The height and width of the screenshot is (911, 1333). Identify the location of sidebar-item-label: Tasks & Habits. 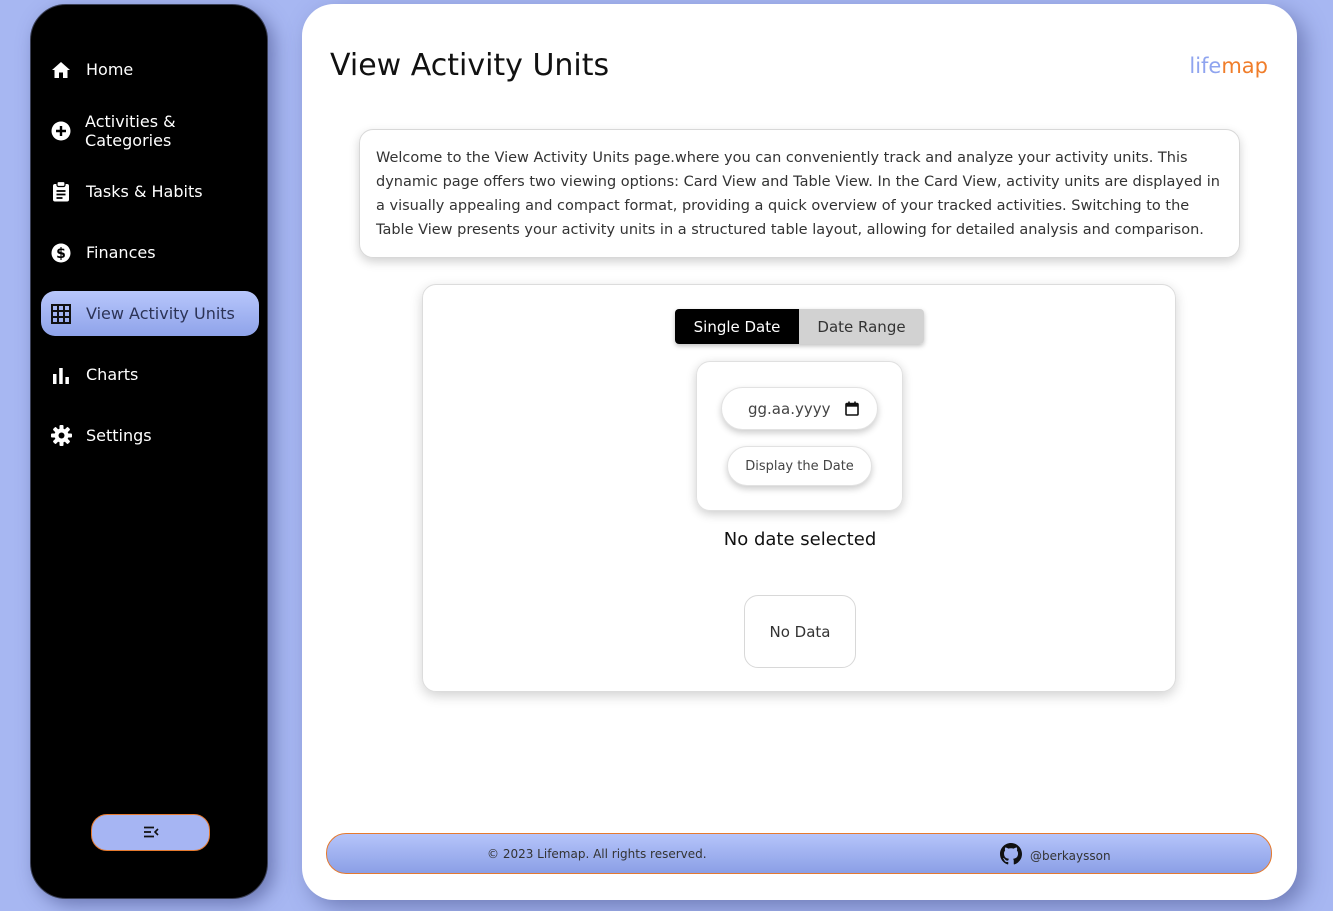
(144, 191).